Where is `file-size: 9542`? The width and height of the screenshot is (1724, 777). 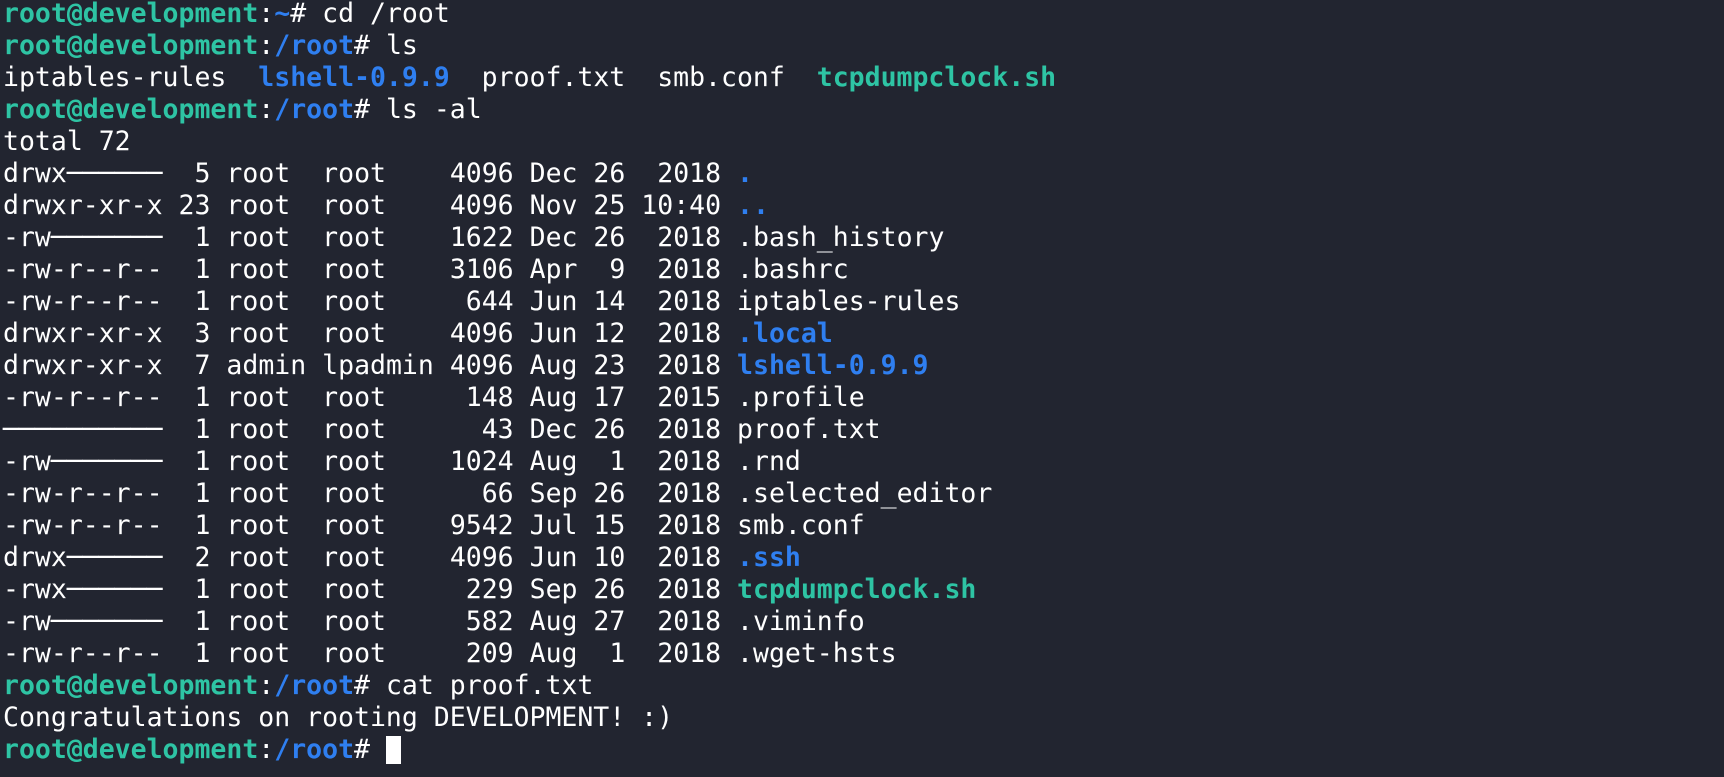
file-size: 9542 is located at coordinates (481, 525).